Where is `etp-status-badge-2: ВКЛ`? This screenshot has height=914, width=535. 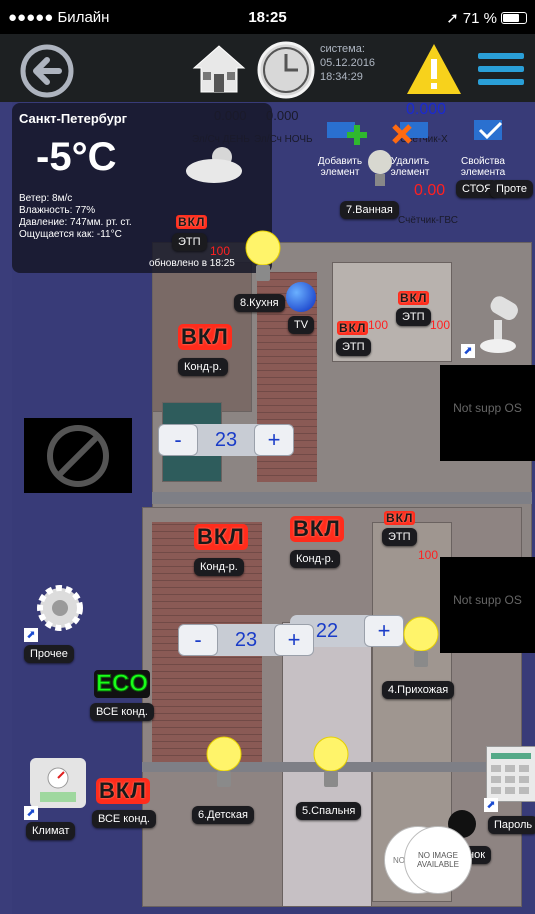 etp-status-badge-2: ВКЛ is located at coordinates (353, 328).